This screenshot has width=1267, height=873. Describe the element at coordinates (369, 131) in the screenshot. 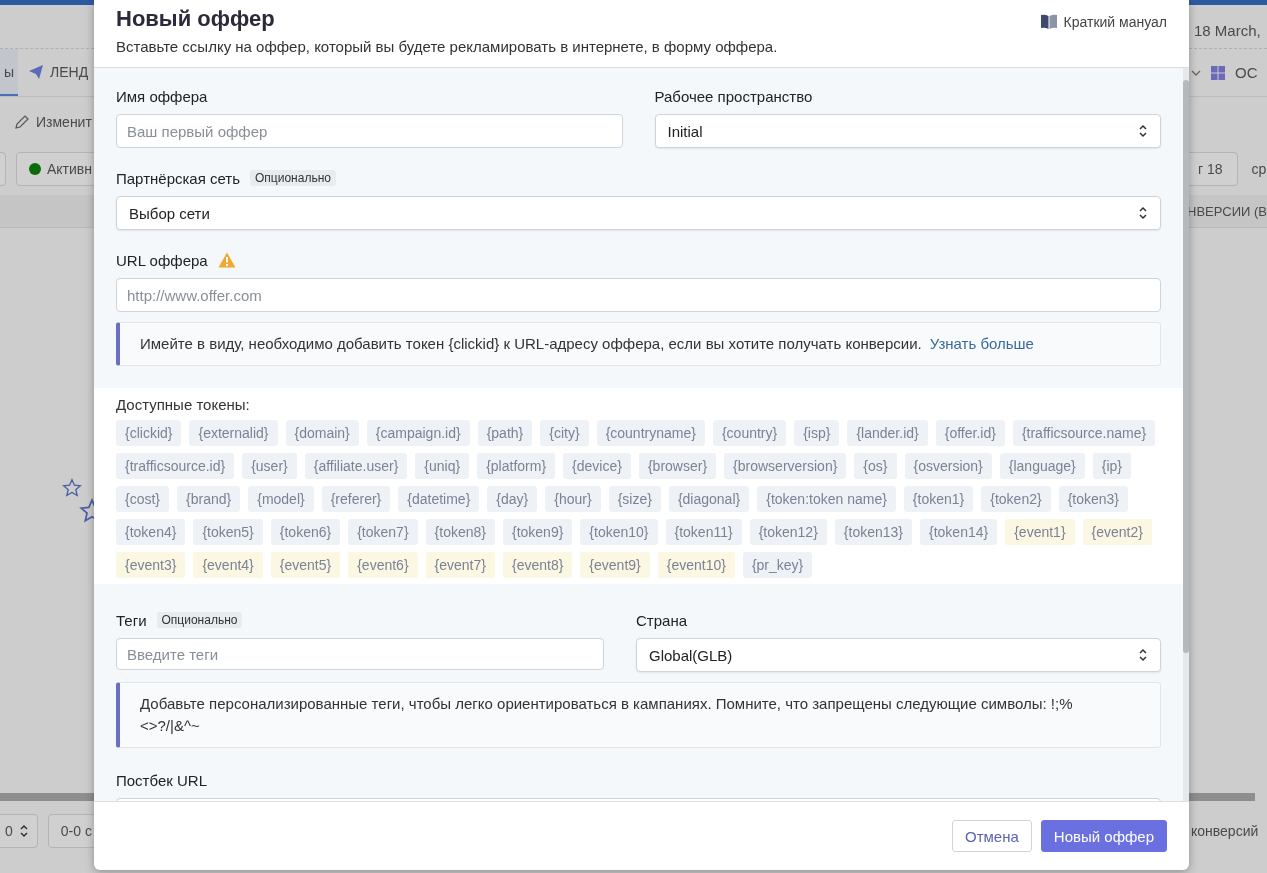

I see `offer-name-field: Ваш первый оффер` at that location.